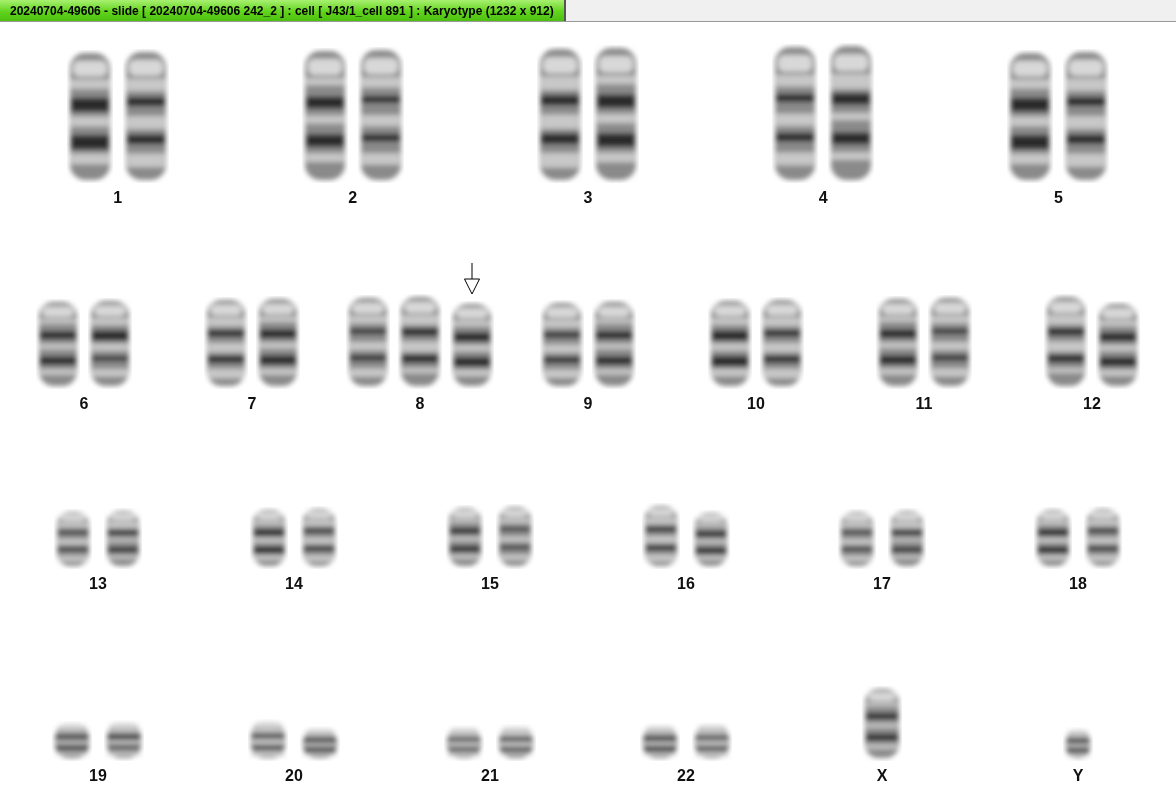 This screenshot has height=787, width=1176. I want to click on chromosome-number: 3, so click(588, 198).